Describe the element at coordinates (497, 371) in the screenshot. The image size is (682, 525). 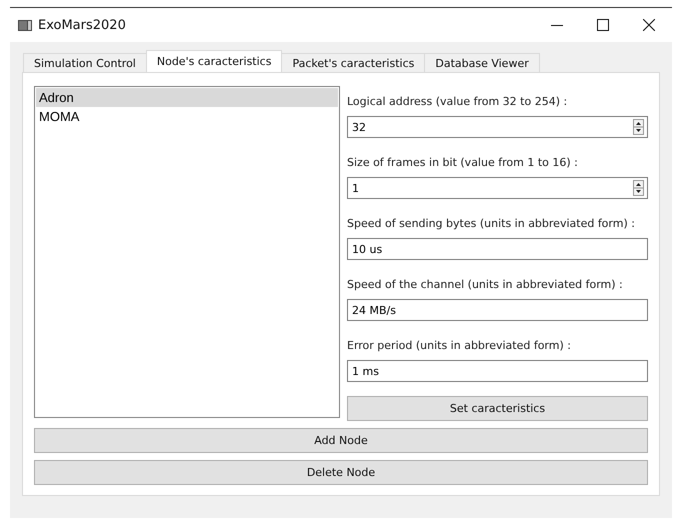
I see `input-field: 1 ms` at that location.